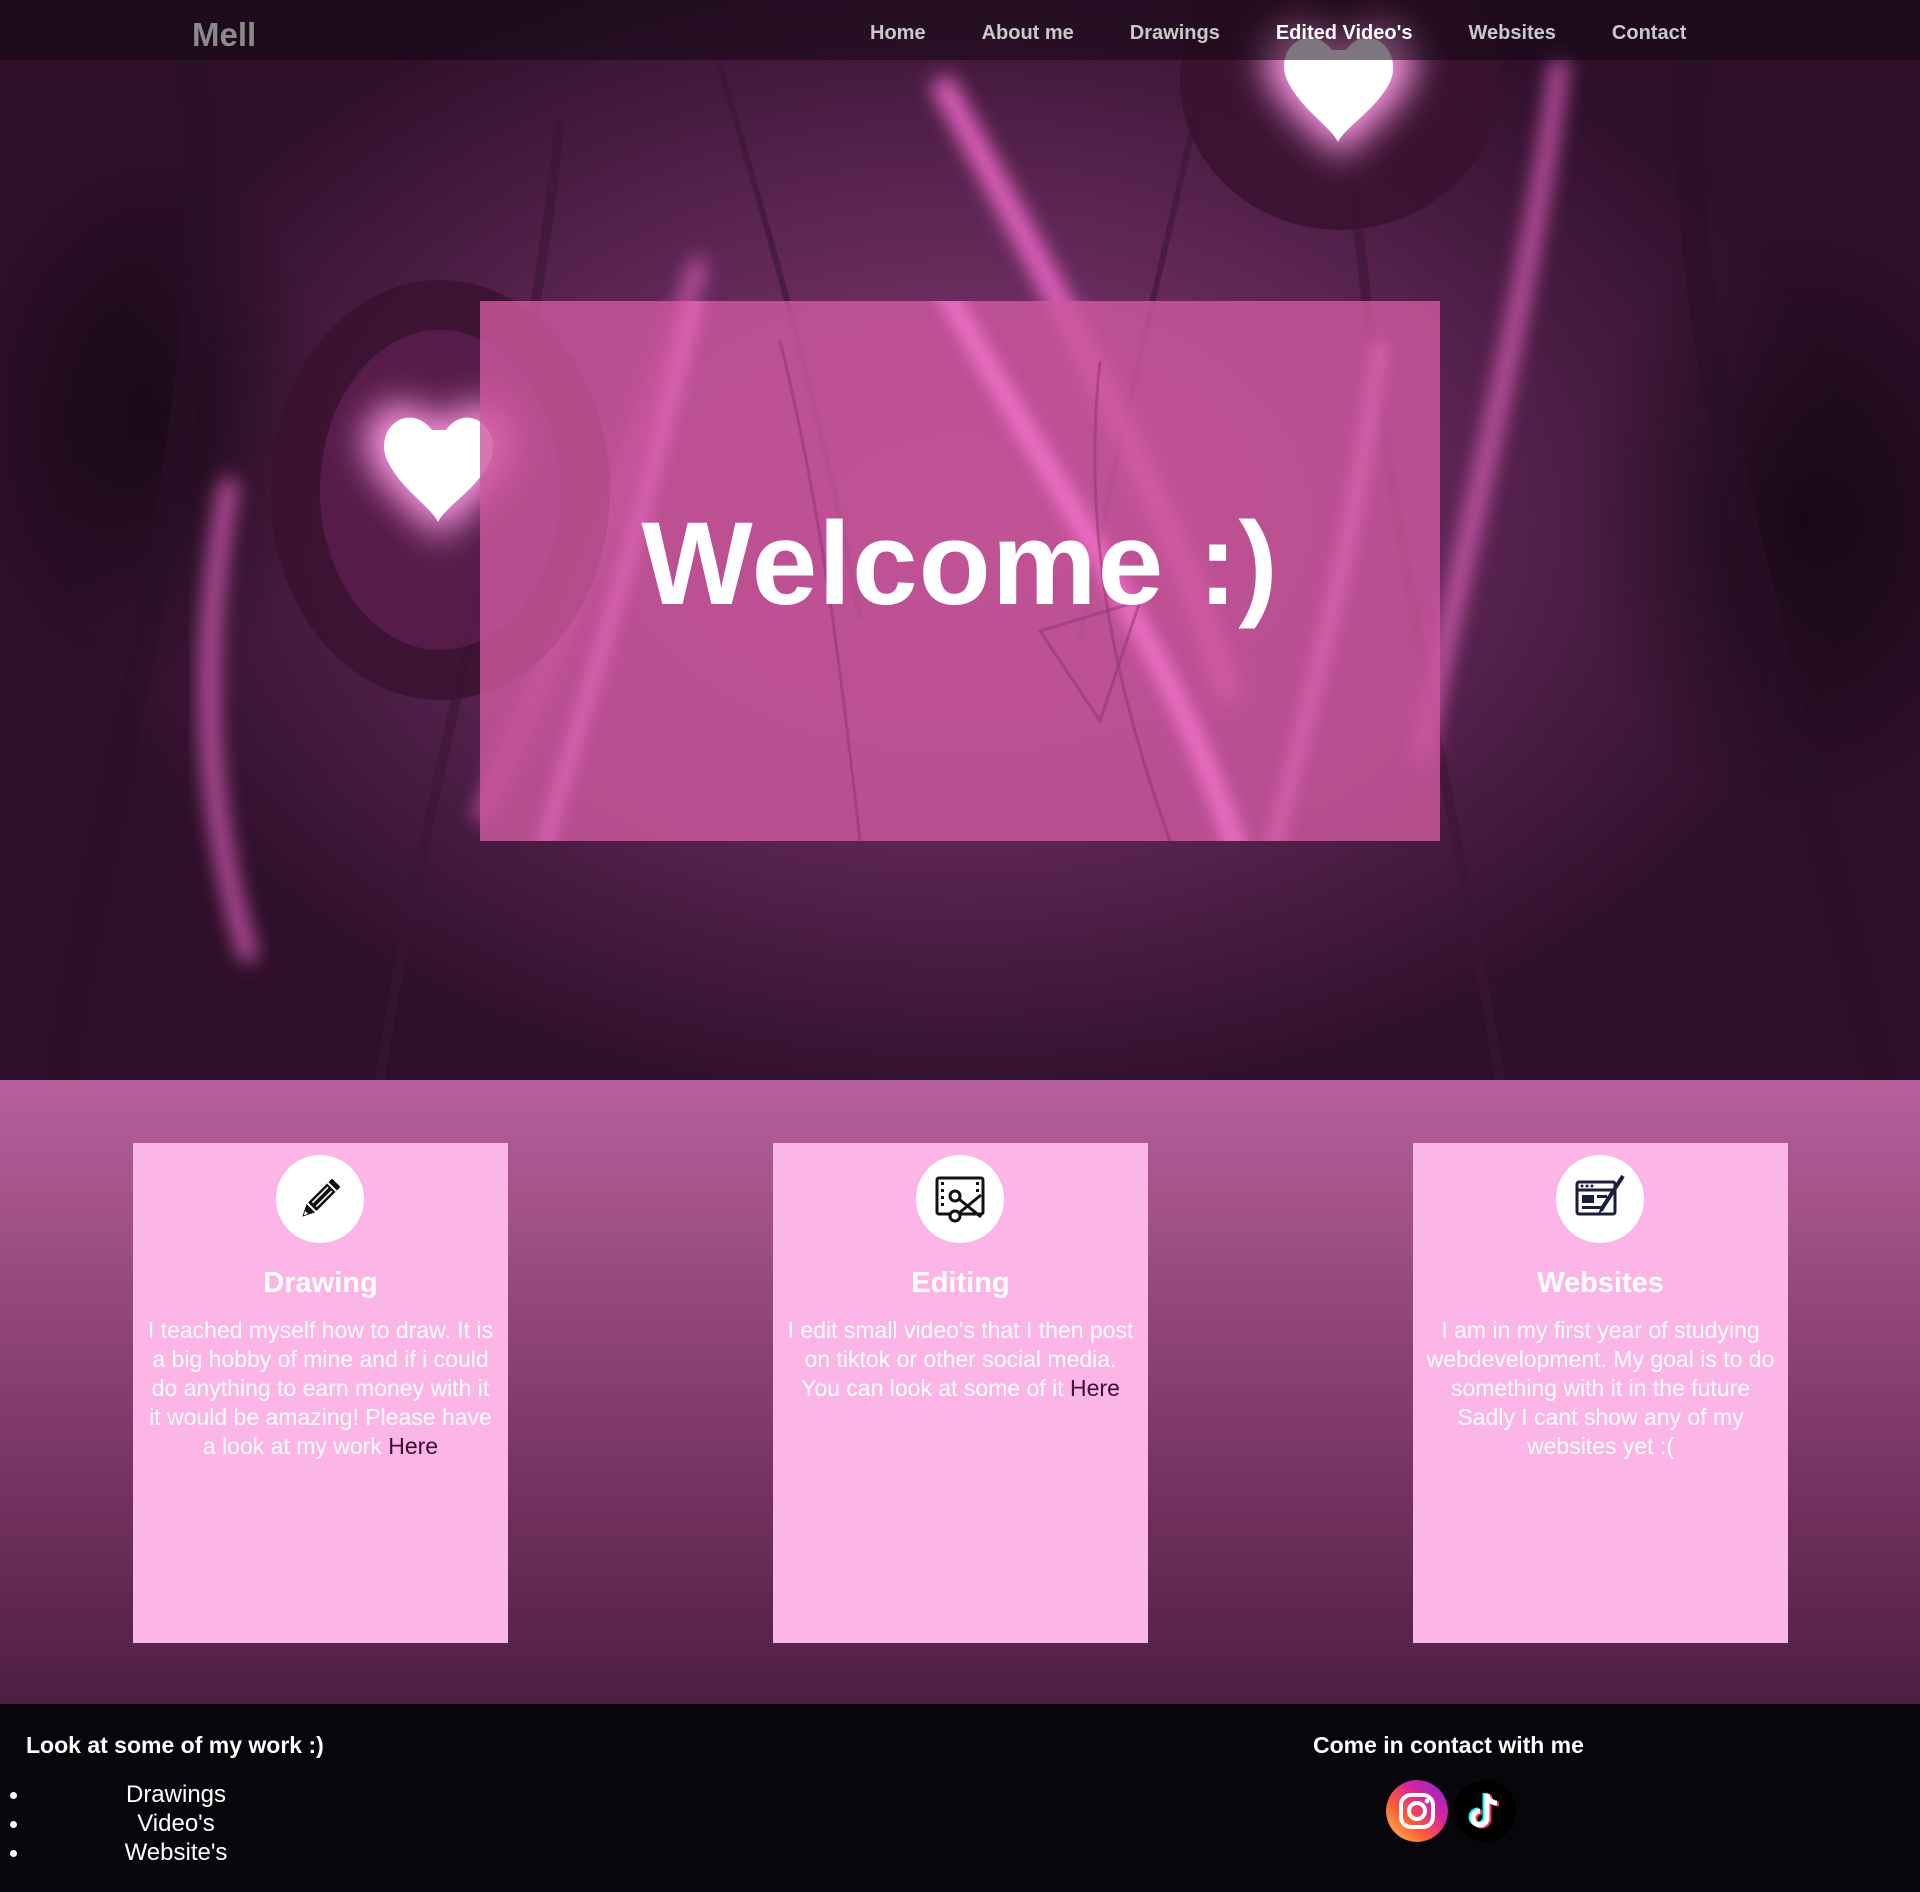  Describe the element at coordinates (224, 35) in the screenshot. I see `site-logo: Mell` at that location.